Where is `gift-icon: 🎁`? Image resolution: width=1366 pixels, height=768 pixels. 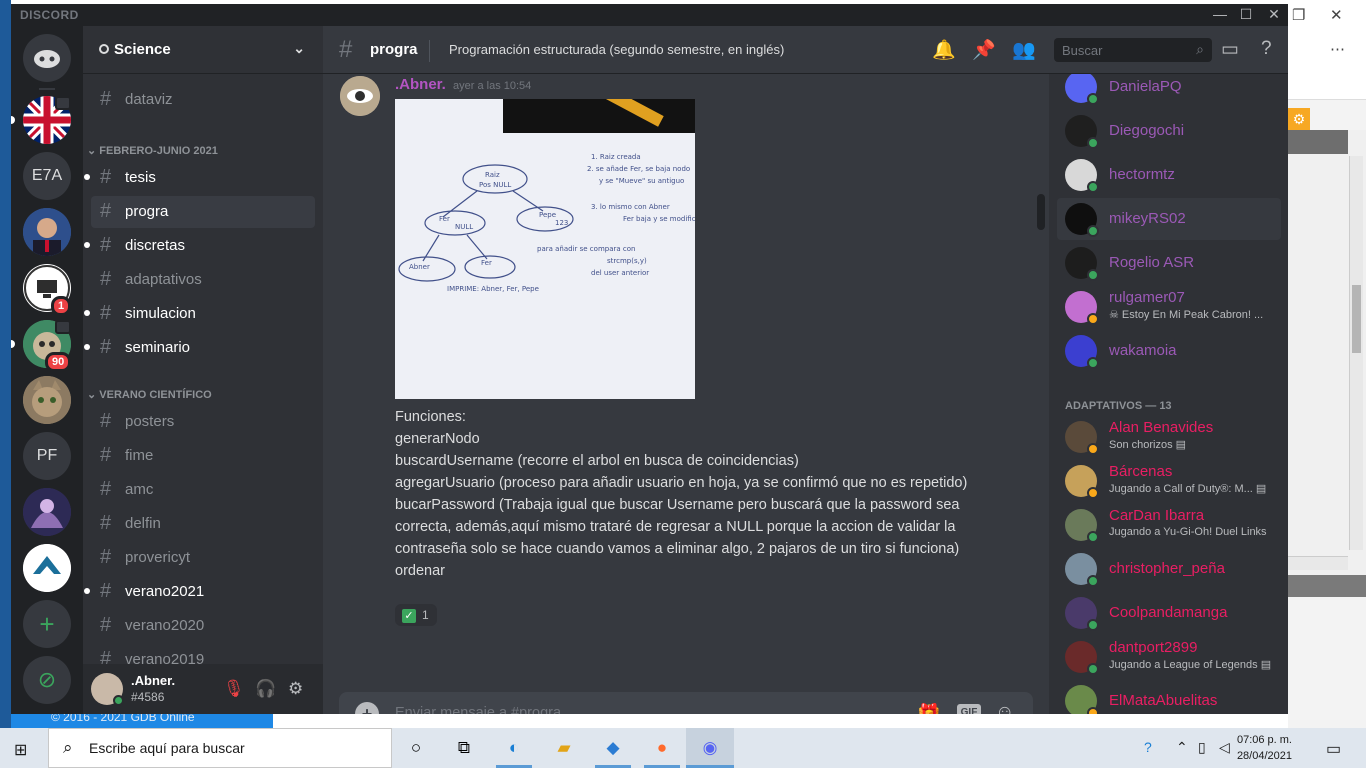 gift-icon: 🎁 is located at coordinates (929, 708).